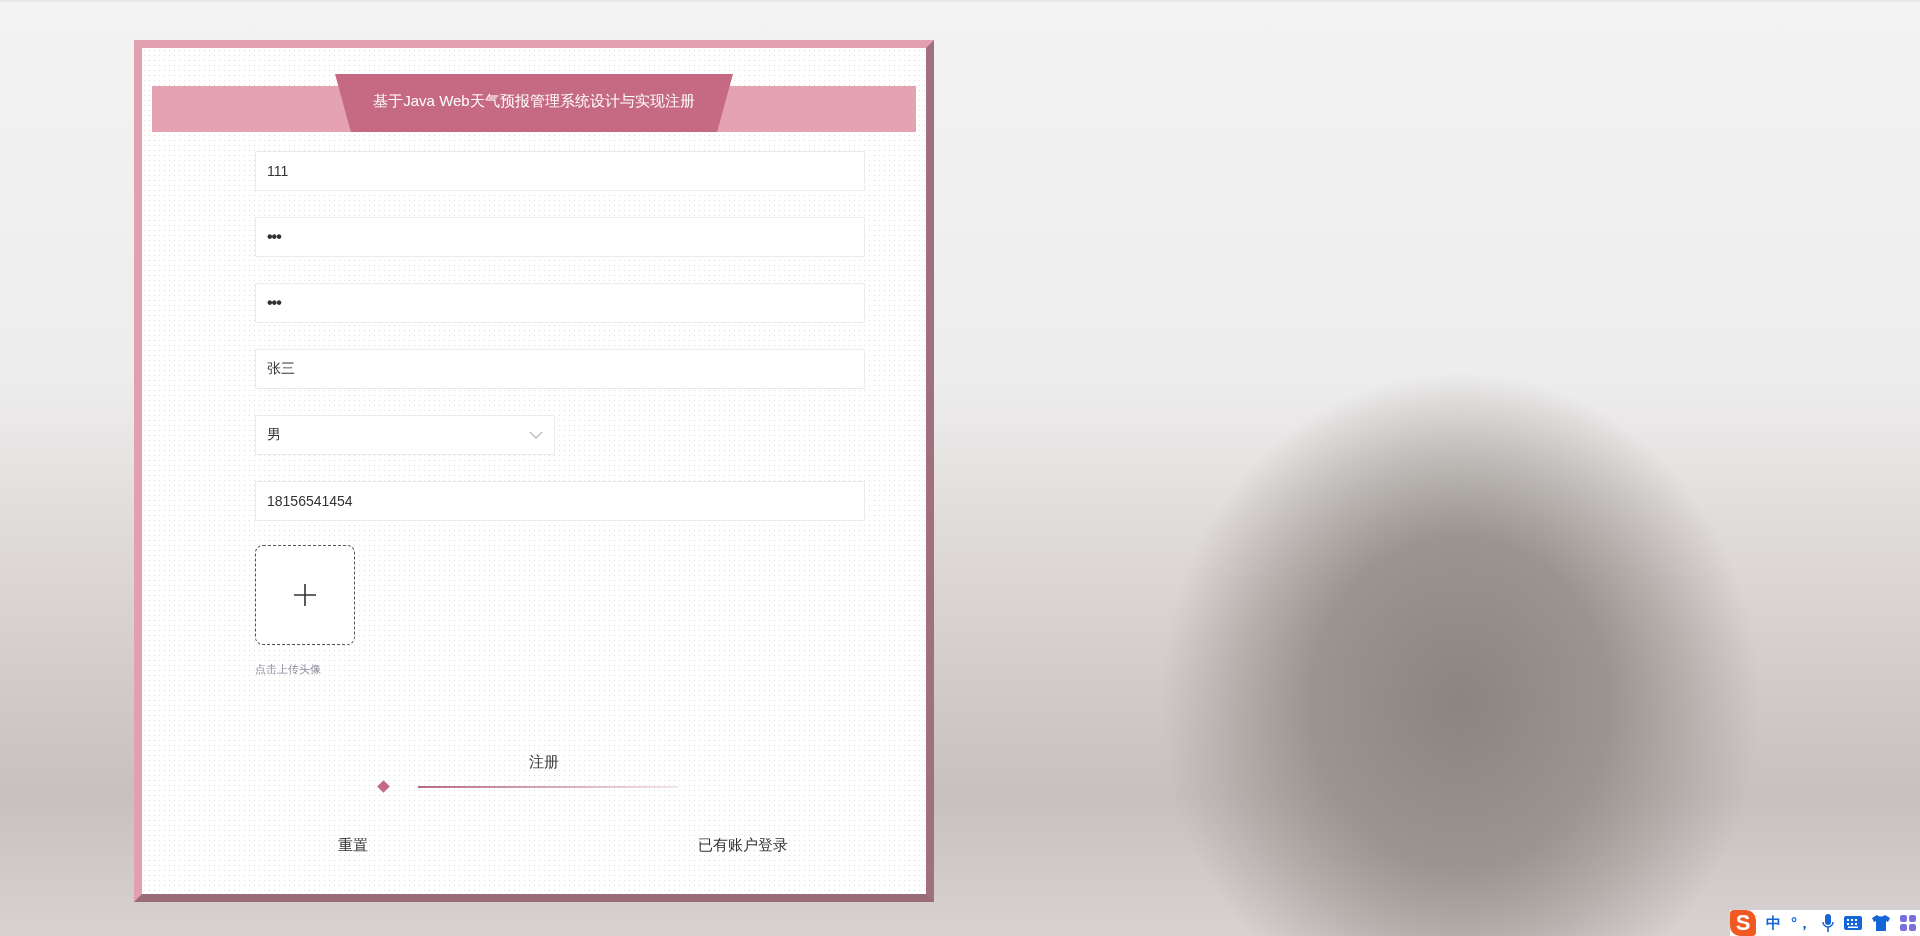 The height and width of the screenshot is (936, 1920). Describe the element at coordinates (544, 762) in the screenshot. I see `register-button: 注册` at that location.